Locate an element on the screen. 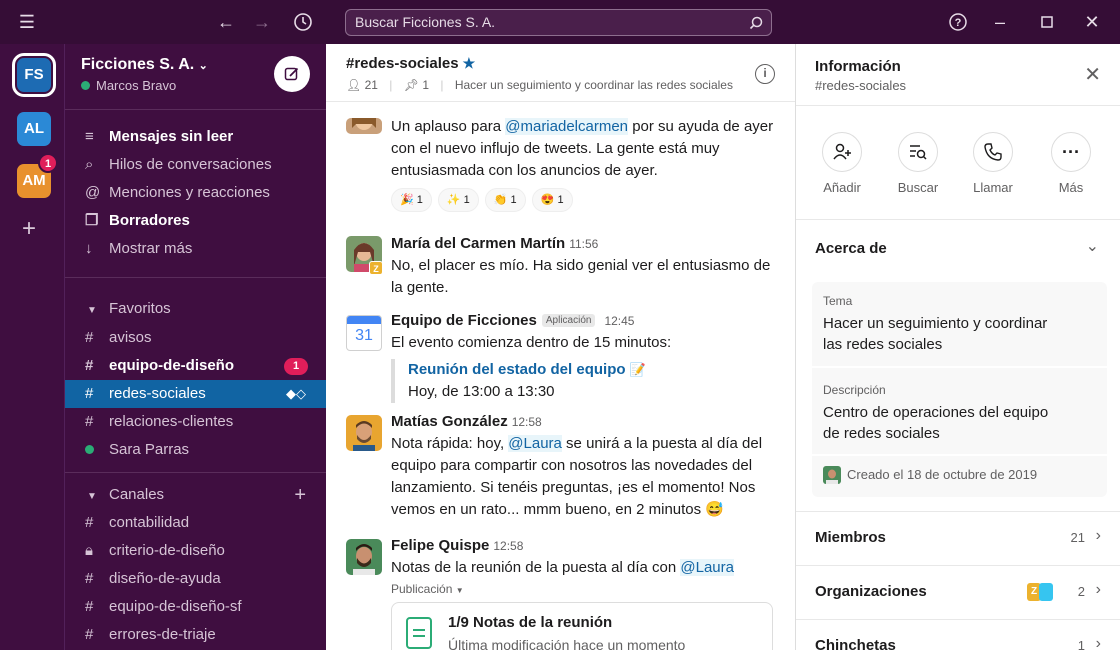  panel-subtitle: #redes-sociales is located at coordinates (861, 85).